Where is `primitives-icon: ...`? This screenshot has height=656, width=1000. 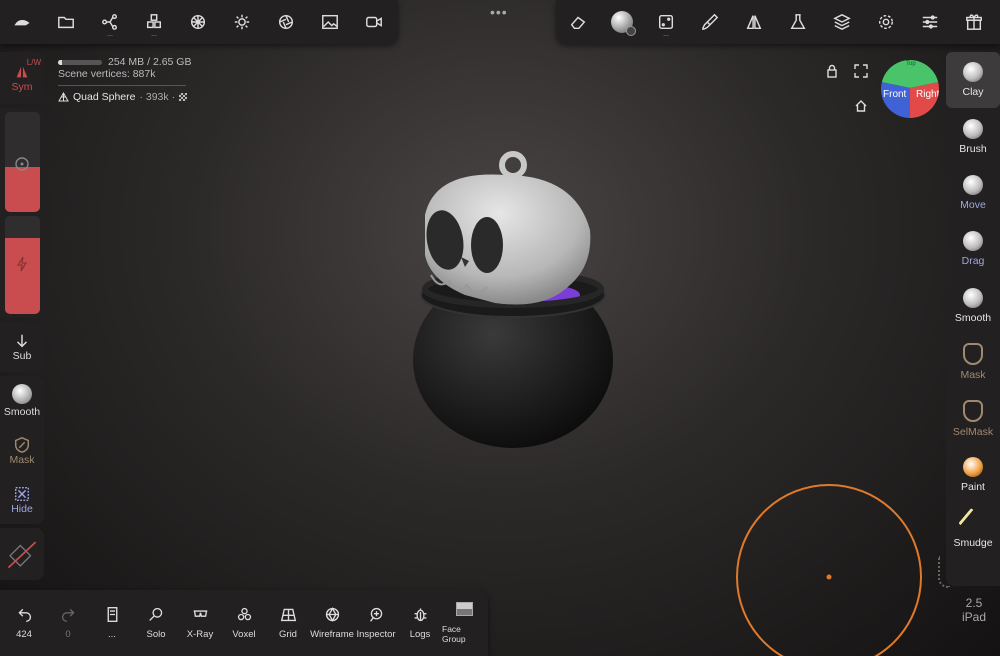
primitives-icon: ... is located at coordinates (154, 22).